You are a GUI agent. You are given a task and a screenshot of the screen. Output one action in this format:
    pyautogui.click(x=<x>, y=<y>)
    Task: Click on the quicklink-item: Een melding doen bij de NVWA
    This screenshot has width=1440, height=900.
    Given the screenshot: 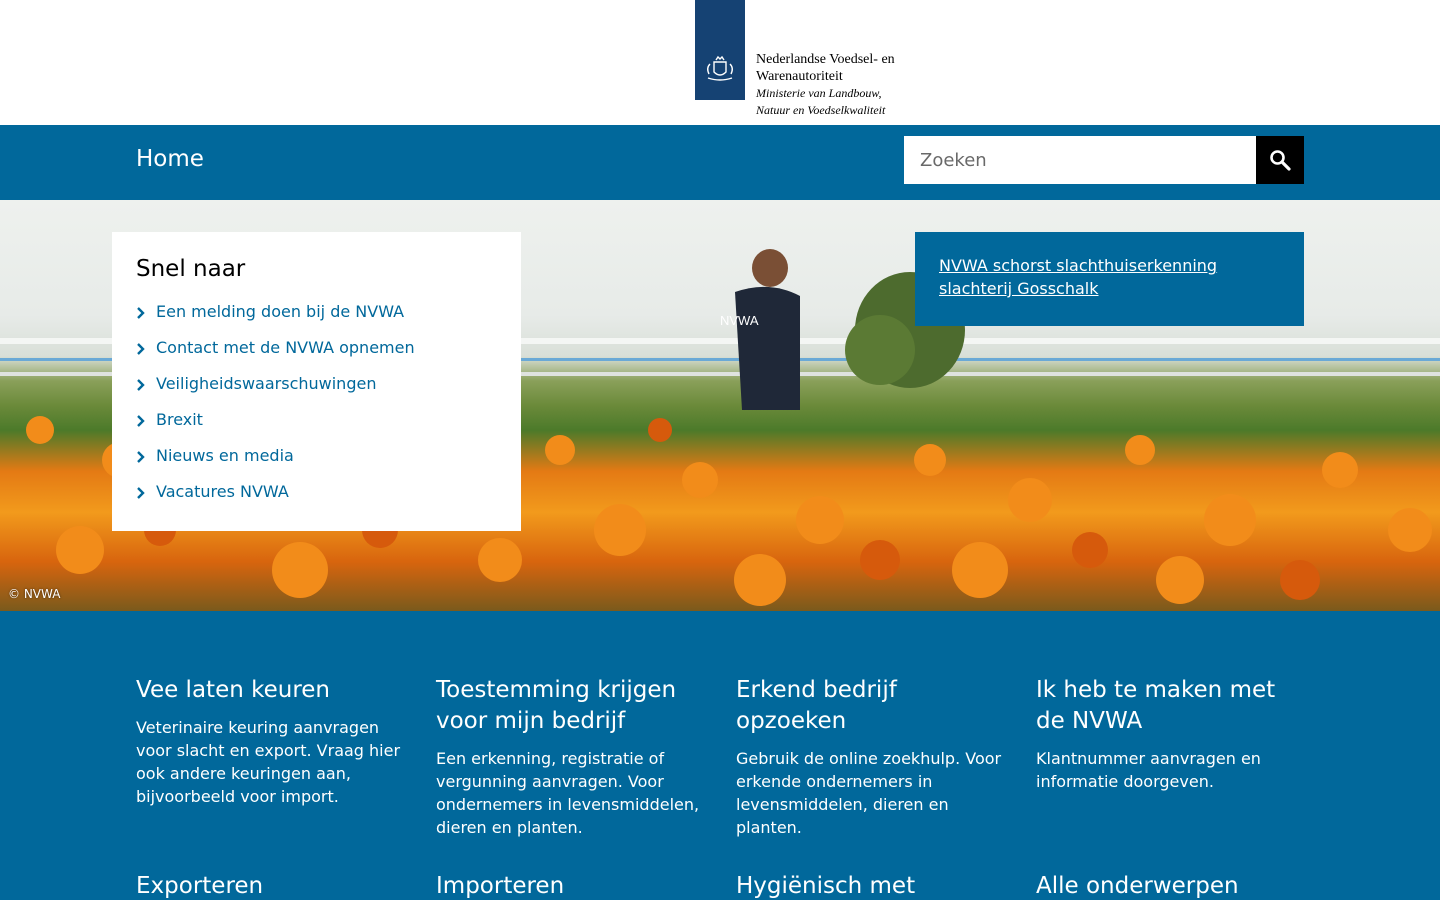 What is the action you would take?
    pyautogui.click(x=316, y=320)
    